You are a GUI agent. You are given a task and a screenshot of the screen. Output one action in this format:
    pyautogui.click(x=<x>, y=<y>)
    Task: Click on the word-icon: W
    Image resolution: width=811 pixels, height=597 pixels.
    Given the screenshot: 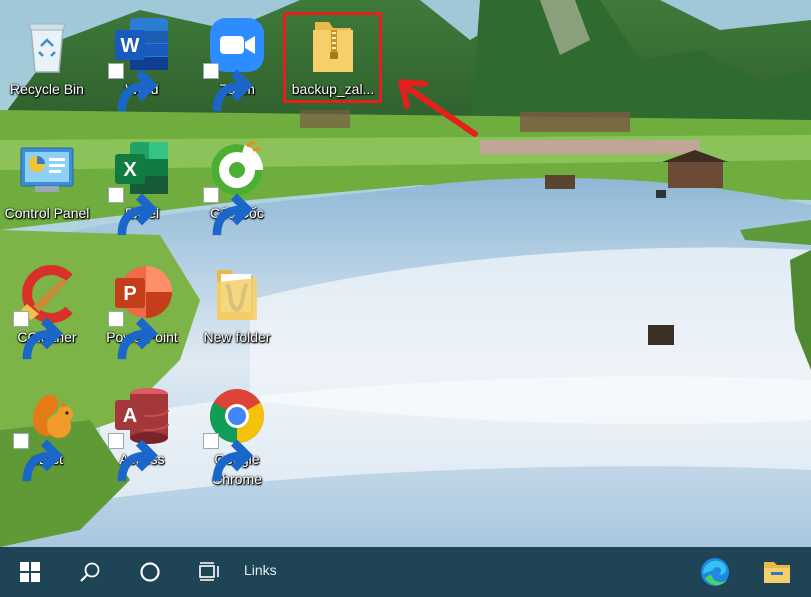 What is the action you would take?
    pyautogui.click(x=140, y=64)
    